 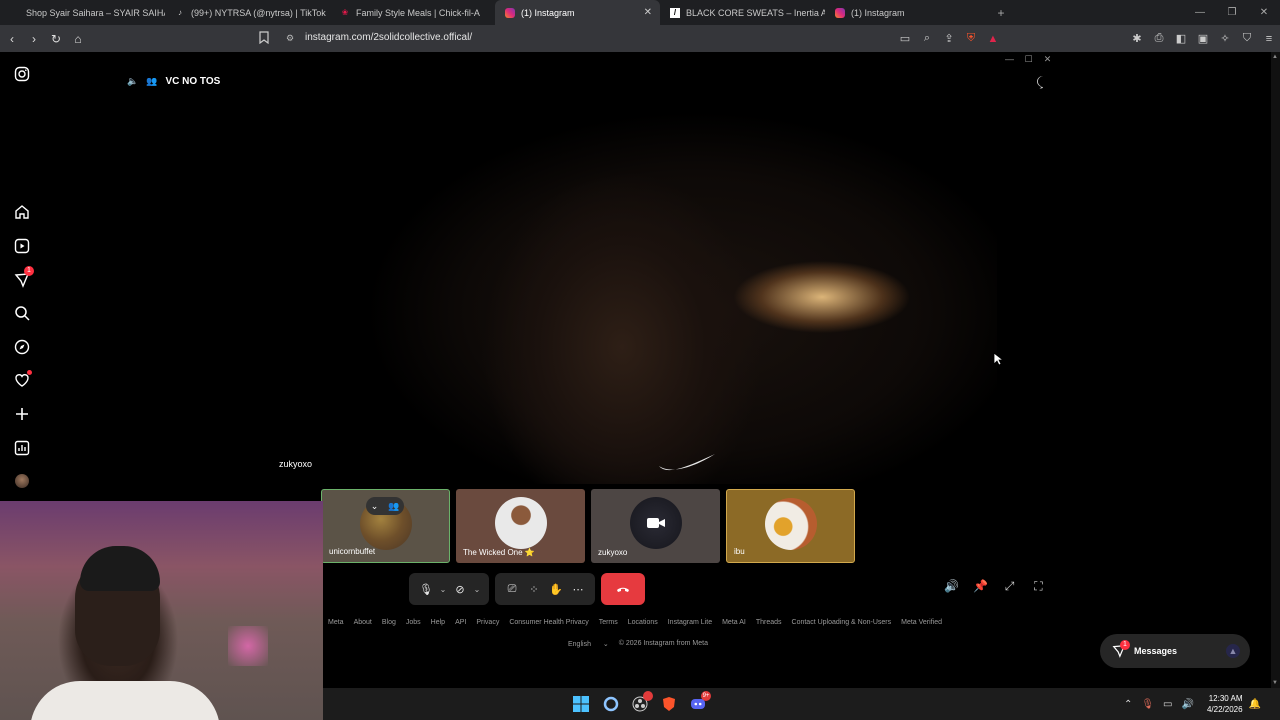 I want to click on messages-button: 1 Messages ▲, so click(x=1175, y=651).